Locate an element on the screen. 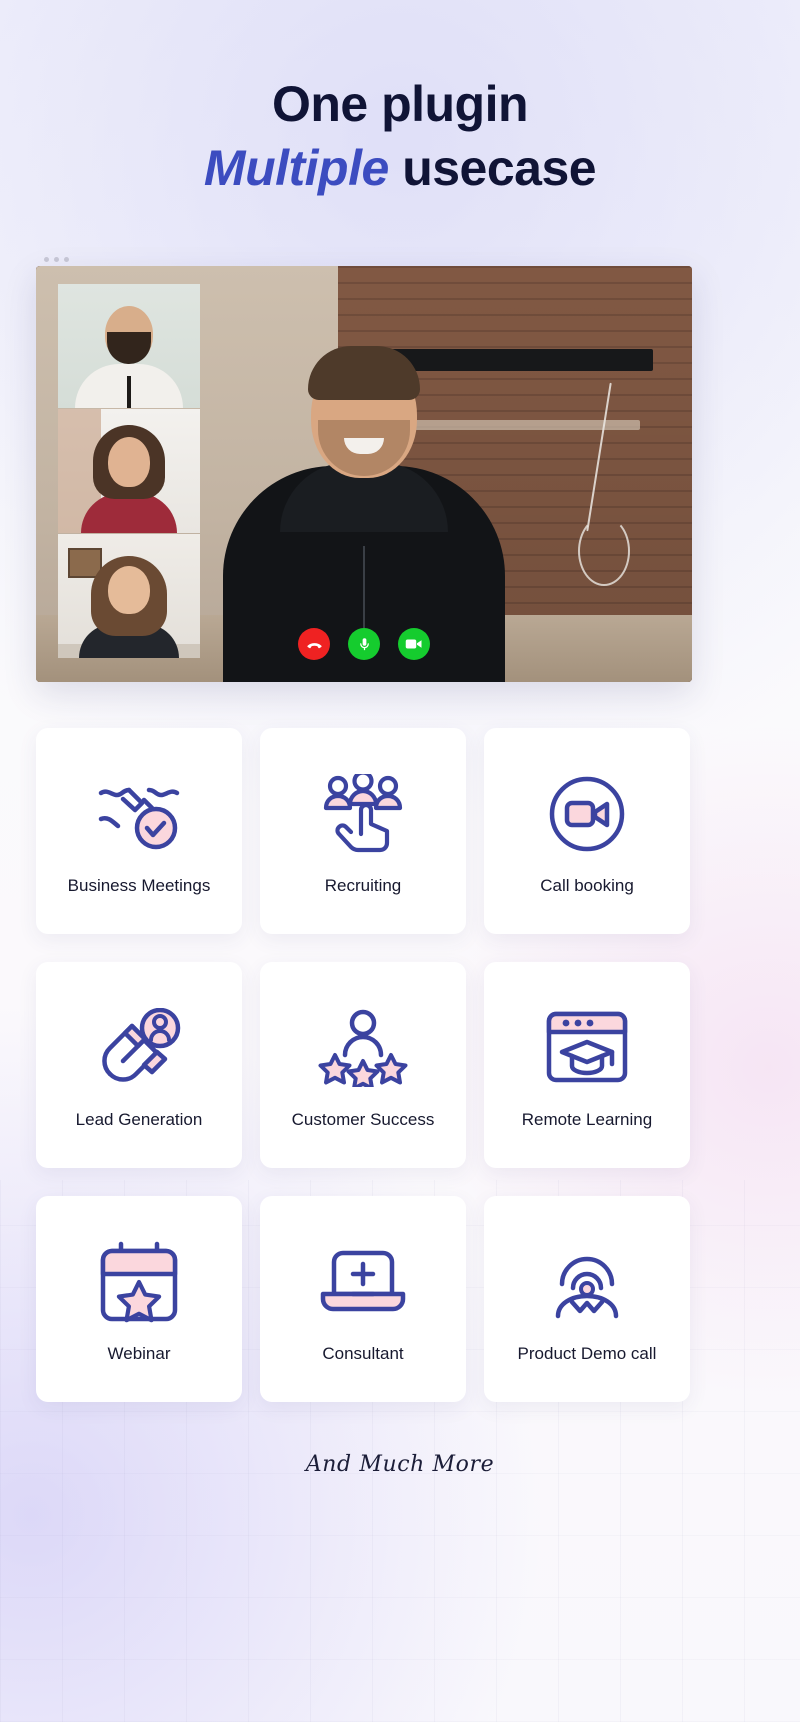 The image size is (800, 1722). usecase-card: Consultant is located at coordinates (363, 1299).